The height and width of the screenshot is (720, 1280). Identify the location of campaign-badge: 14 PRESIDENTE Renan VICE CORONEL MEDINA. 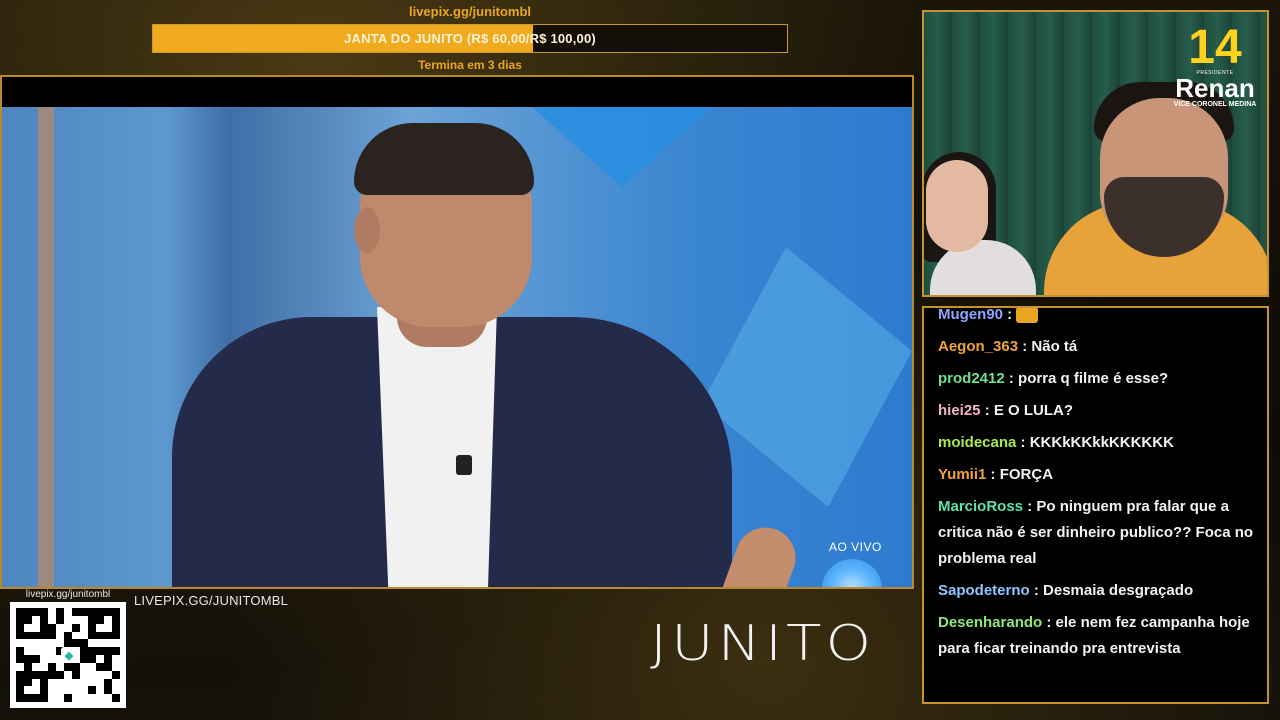
(1215, 65).